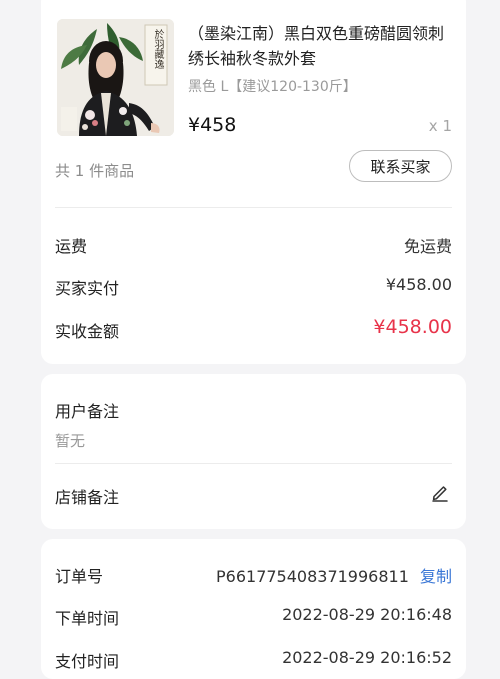 The height and width of the screenshot is (679, 500). Describe the element at coordinates (157, 49) in the screenshot. I see `thumb-seal-text: 於羽藏逸` at that location.